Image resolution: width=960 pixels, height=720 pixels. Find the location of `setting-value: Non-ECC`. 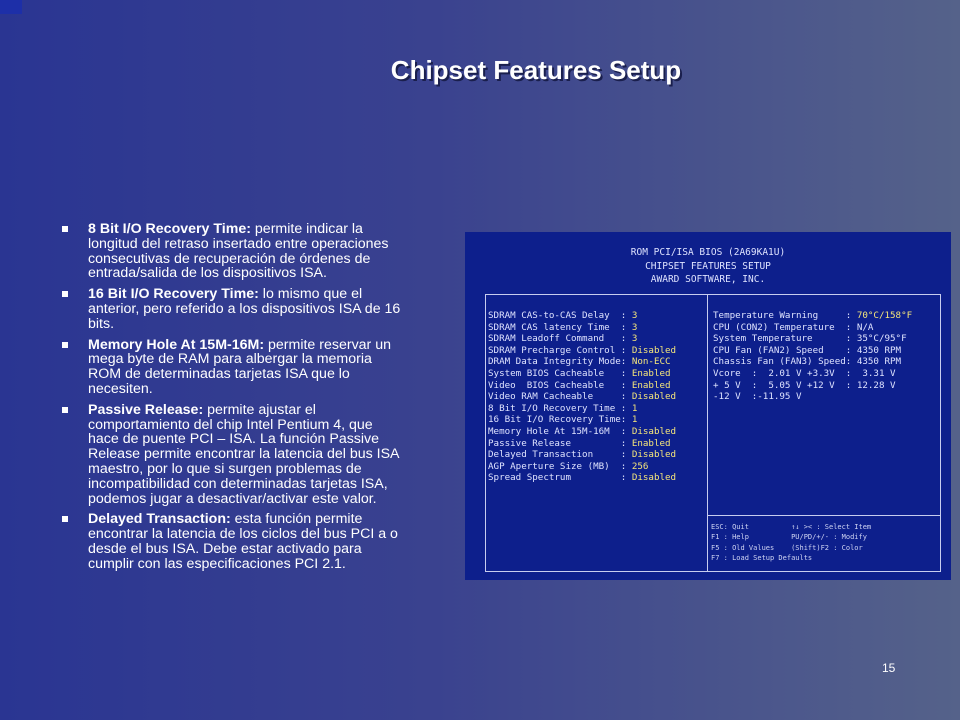

setting-value: Non-ECC is located at coordinates (651, 361).